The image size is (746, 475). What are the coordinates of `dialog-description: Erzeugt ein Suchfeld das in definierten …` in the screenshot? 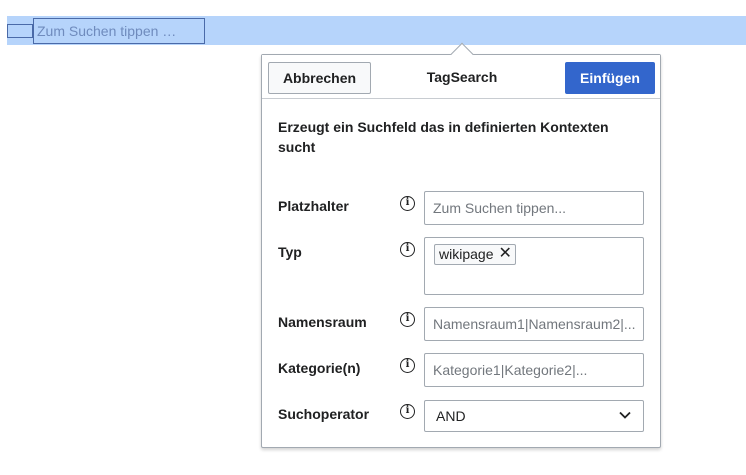 It's located at (443, 137).